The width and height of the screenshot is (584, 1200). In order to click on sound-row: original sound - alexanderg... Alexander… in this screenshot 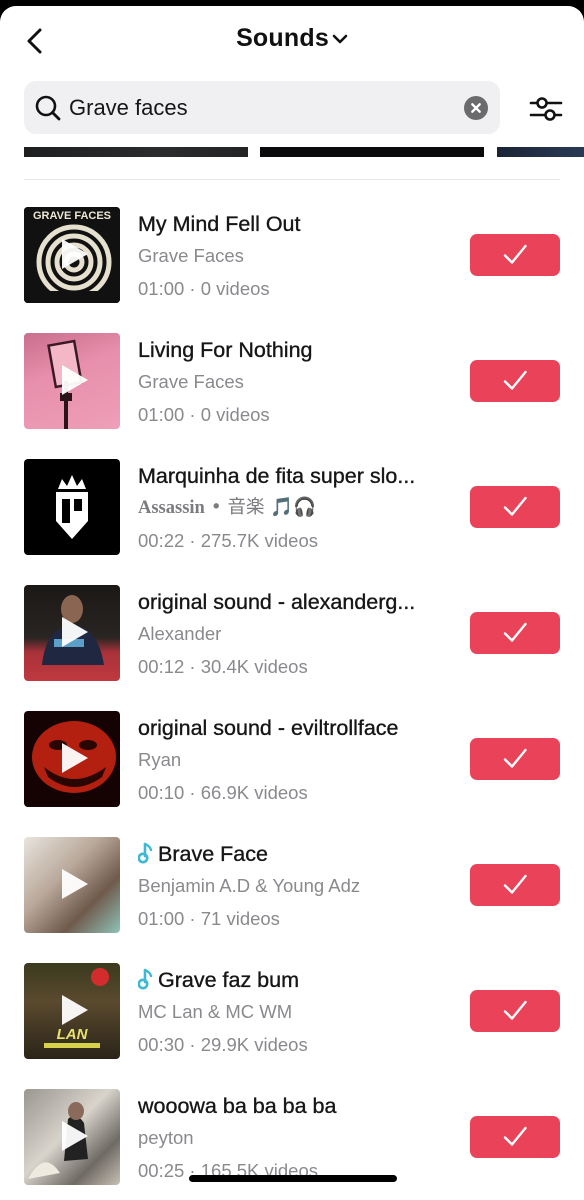, I will do `click(292, 635)`.